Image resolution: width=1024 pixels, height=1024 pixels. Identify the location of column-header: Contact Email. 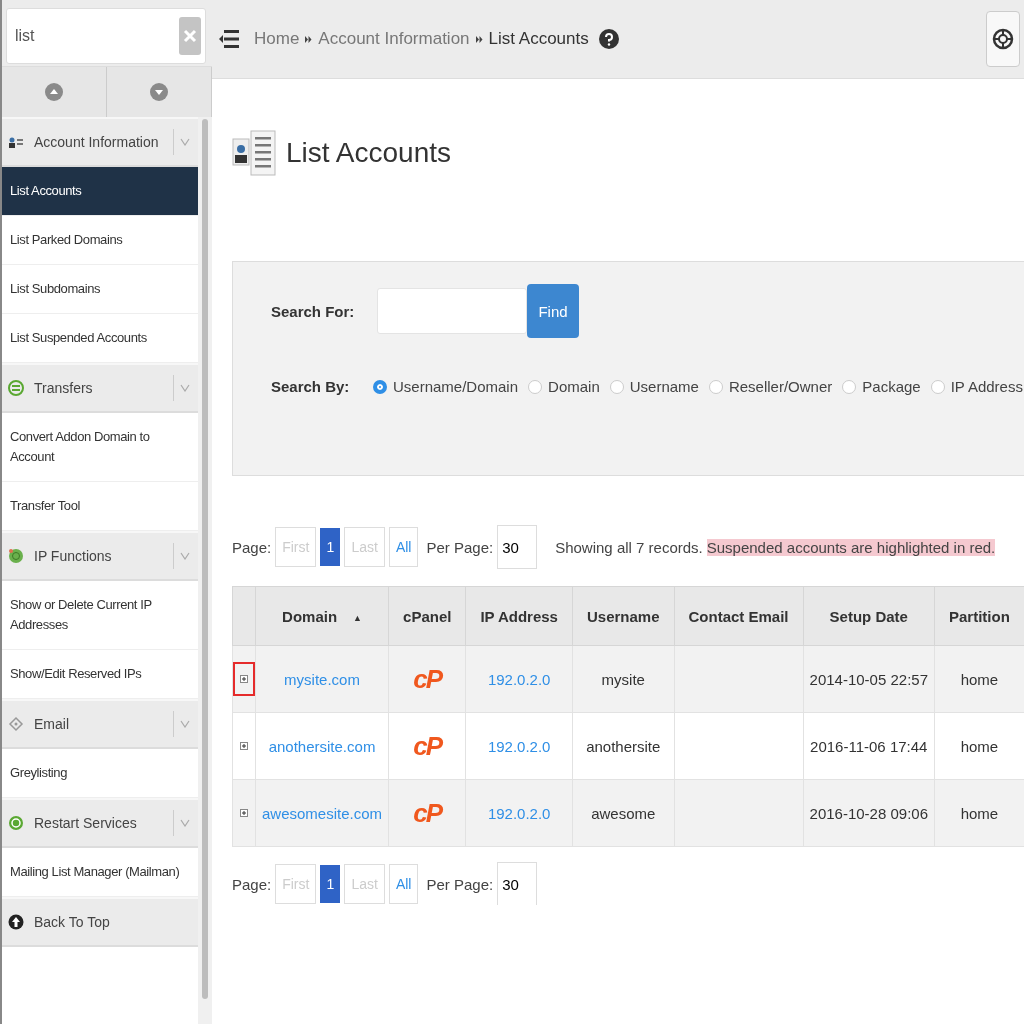
(739, 616).